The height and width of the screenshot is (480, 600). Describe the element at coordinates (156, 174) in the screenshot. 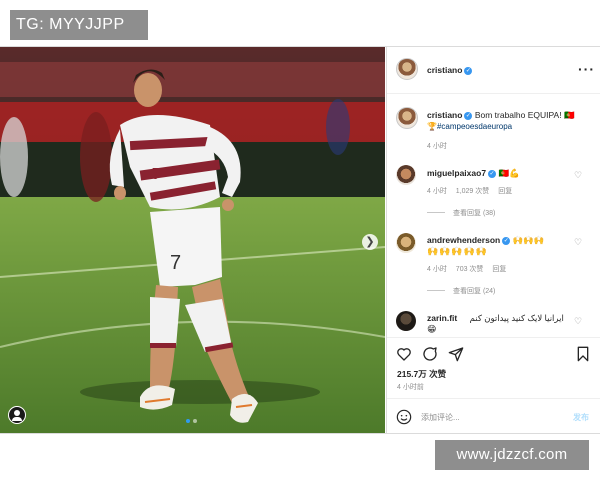

I see `jersey-number-chest: 7` at that location.